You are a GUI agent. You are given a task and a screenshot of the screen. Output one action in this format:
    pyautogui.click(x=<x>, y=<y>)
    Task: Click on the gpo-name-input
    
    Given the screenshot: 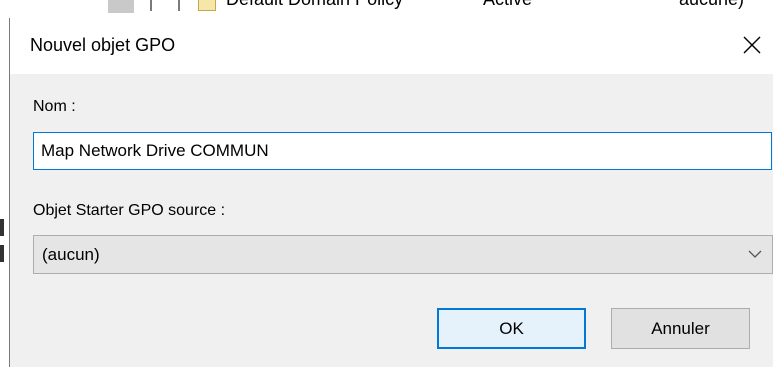 What is the action you would take?
    pyautogui.click(x=402, y=151)
    